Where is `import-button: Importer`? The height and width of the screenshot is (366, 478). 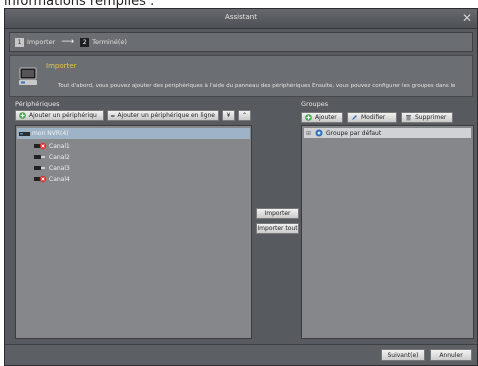
import-button: Importer is located at coordinates (277, 213).